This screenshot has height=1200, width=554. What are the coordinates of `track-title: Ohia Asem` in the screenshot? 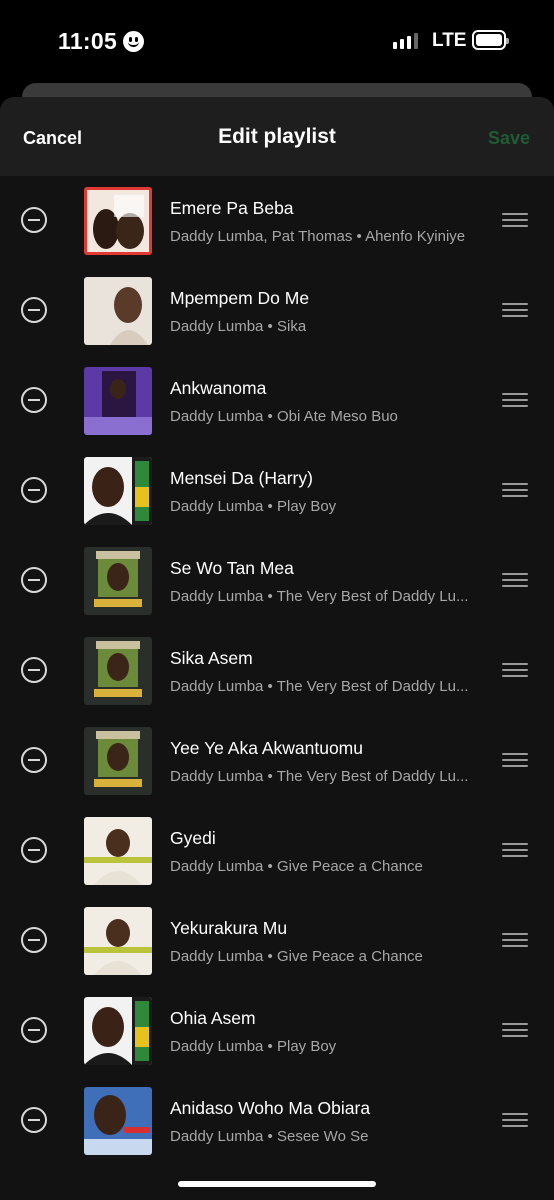 It's located at (213, 1018).